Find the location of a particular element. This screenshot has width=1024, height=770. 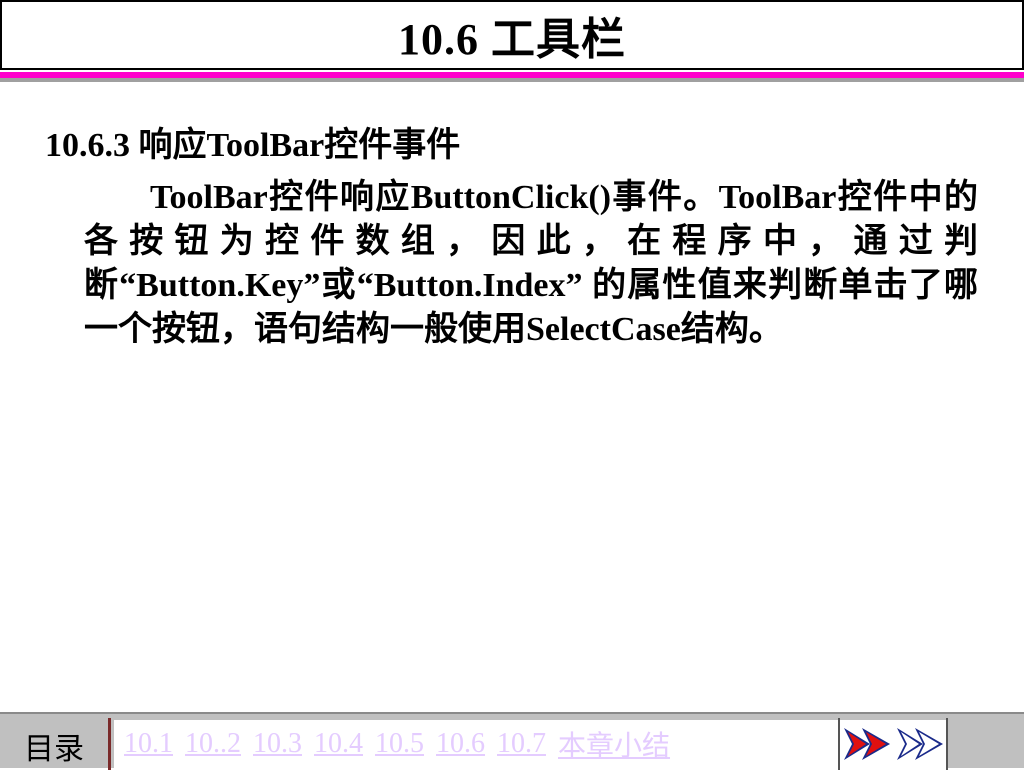

link-10-4: 10.4 is located at coordinates (338, 744).